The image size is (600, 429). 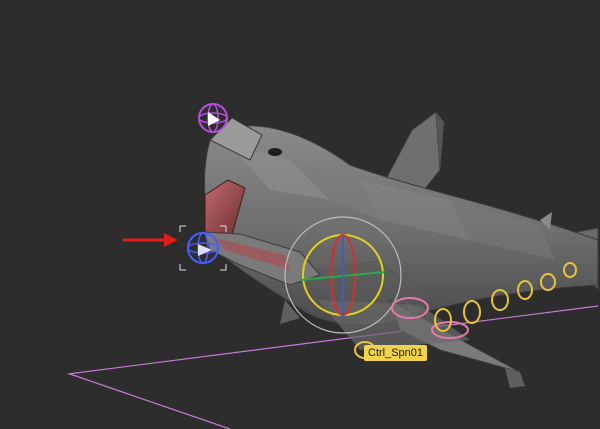 I want to click on spine-controller-label: Ctrl_Spn01, so click(x=396, y=353).